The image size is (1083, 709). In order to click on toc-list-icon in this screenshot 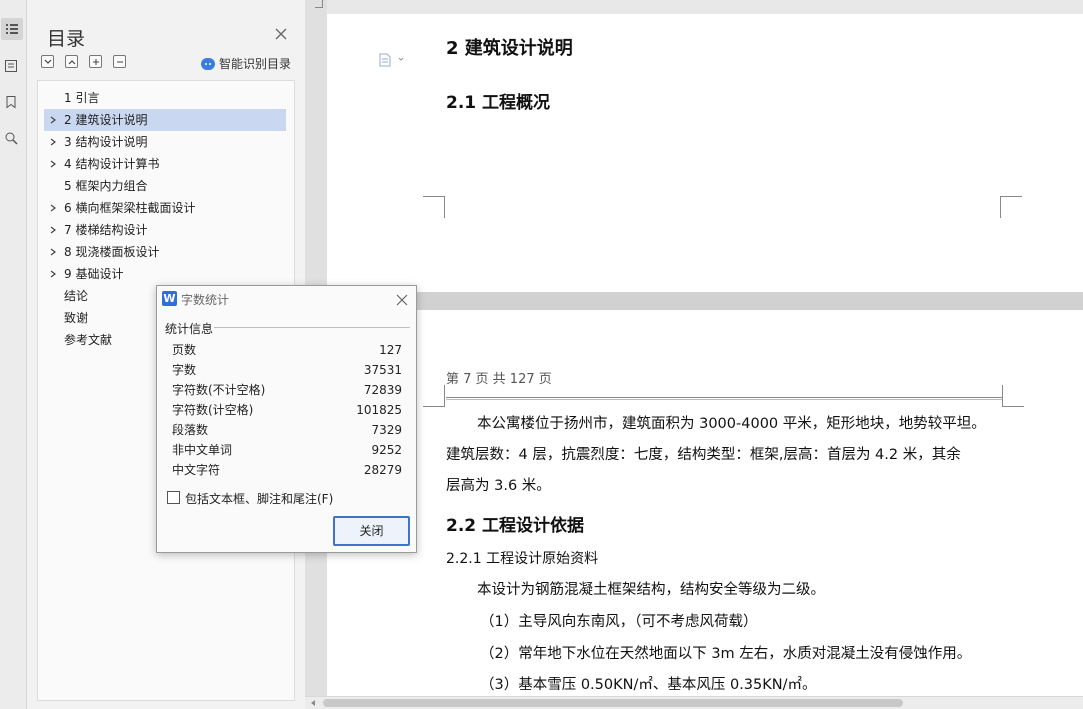, I will do `click(12, 29)`.